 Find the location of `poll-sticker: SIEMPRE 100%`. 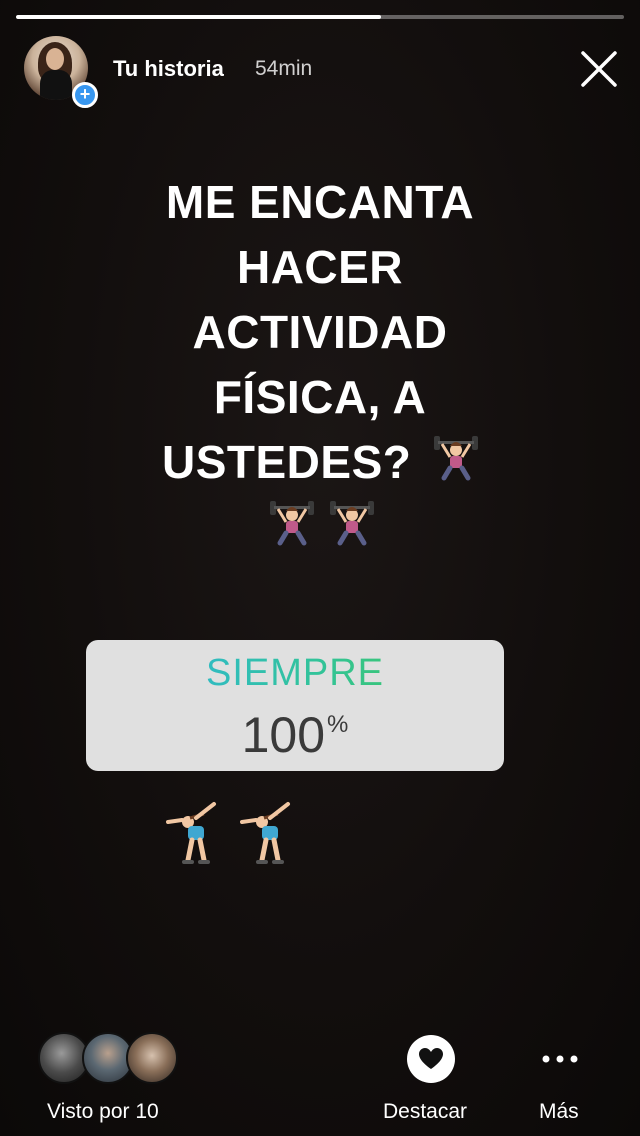

poll-sticker: SIEMPRE 100% is located at coordinates (295, 705).